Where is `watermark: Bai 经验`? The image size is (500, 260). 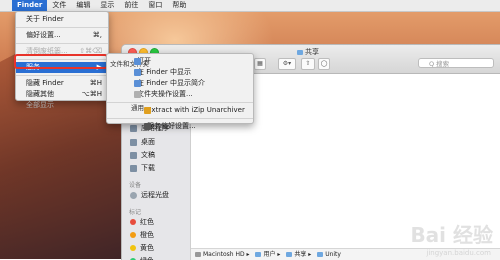 watermark: Bai 经验 is located at coordinates (451, 235).